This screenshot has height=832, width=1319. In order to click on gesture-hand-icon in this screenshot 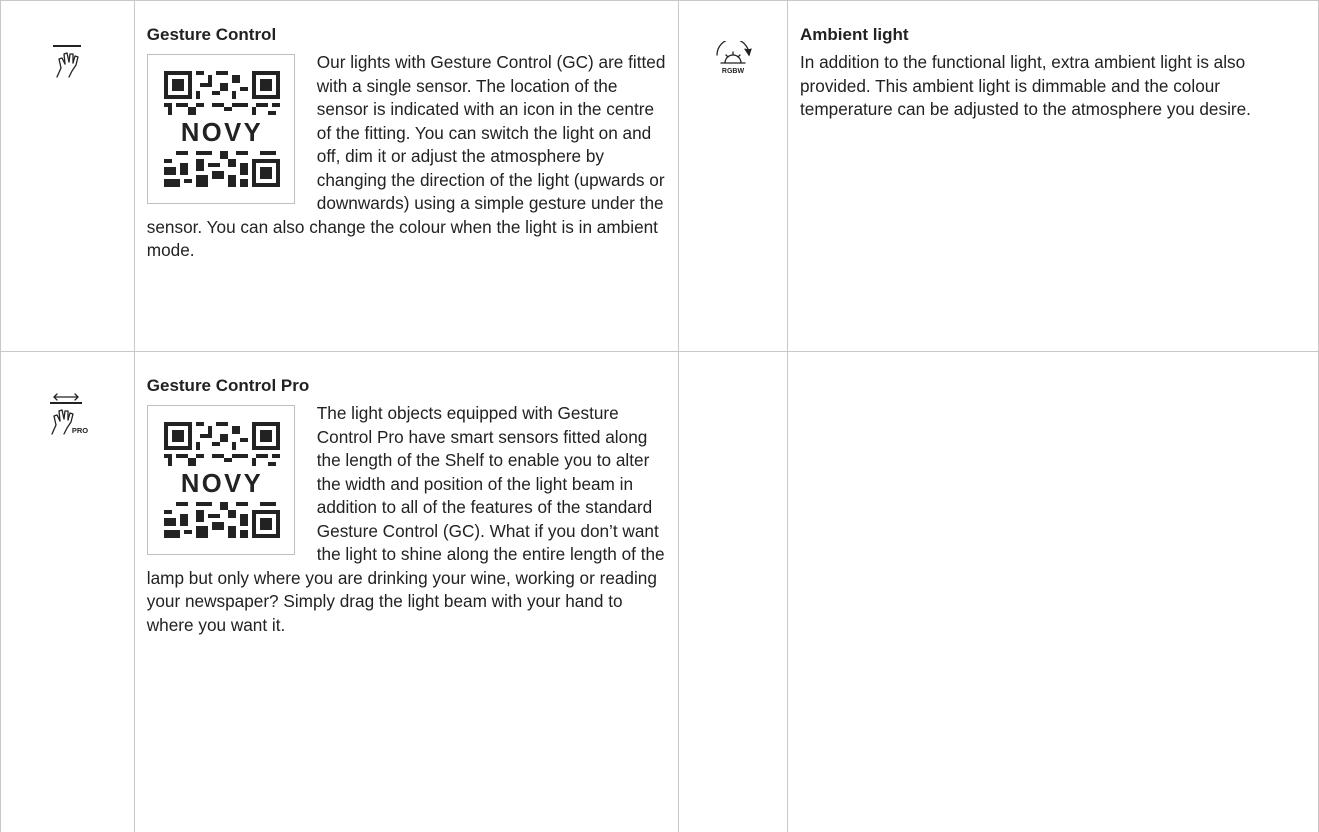, I will do `click(67, 63)`.